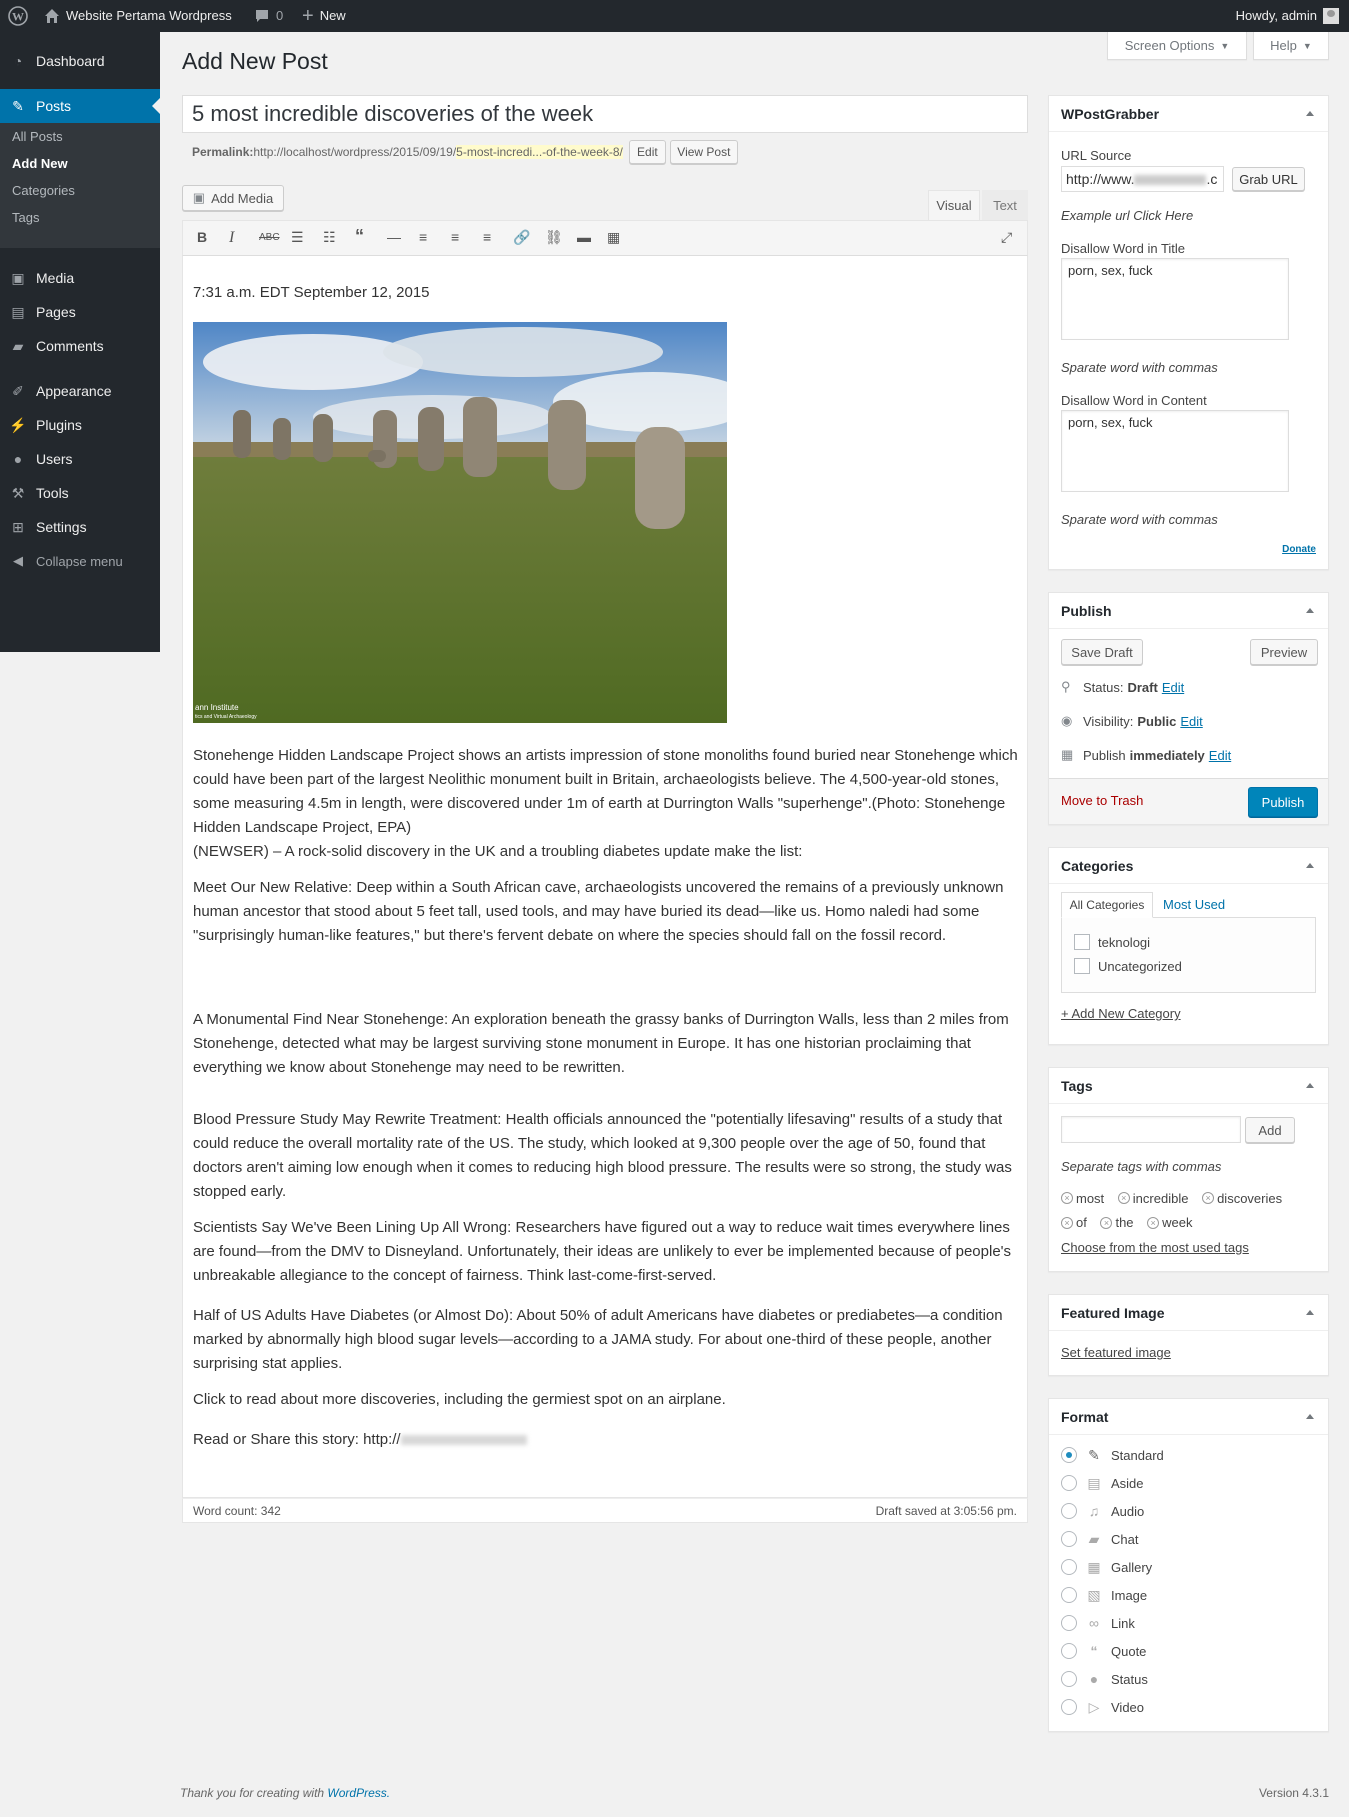 The width and height of the screenshot is (1349, 1817). What do you see at coordinates (1102, 800) in the screenshot?
I see `move-to-trash-link: Move to Trash` at bounding box center [1102, 800].